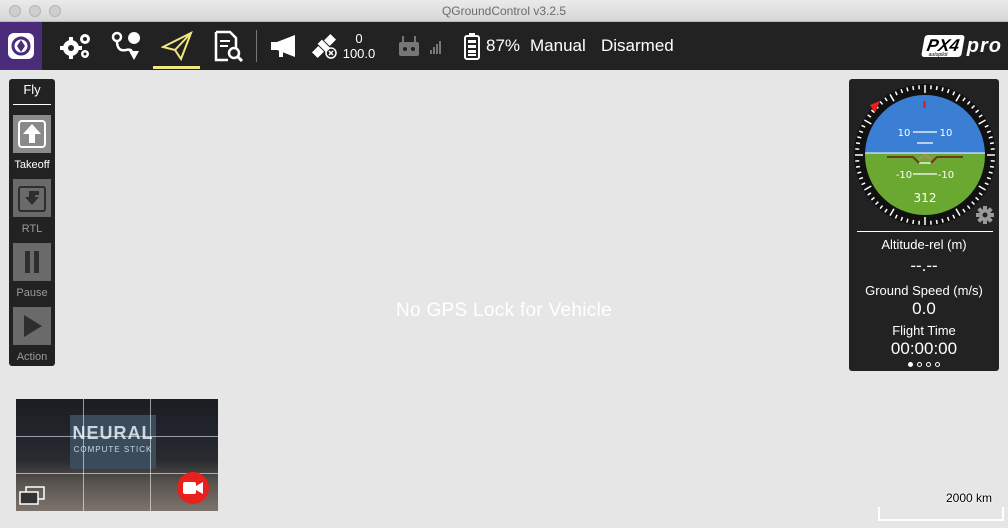 The height and width of the screenshot is (528, 1008). What do you see at coordinates (938, 55) in the screenshot?
I see `px4-logo-subtext: autopilot` at bounding box center [938, 55].